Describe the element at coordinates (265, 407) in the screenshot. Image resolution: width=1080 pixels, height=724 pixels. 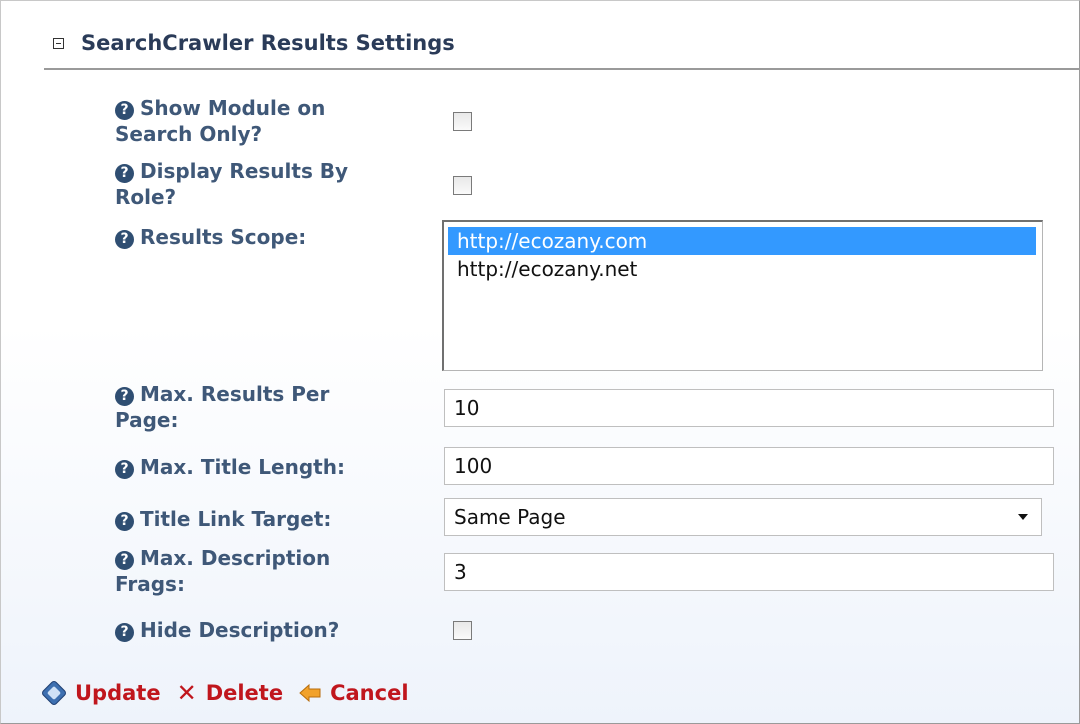
I see `max-results-label: ? Max. Results Per Page:` at that location.